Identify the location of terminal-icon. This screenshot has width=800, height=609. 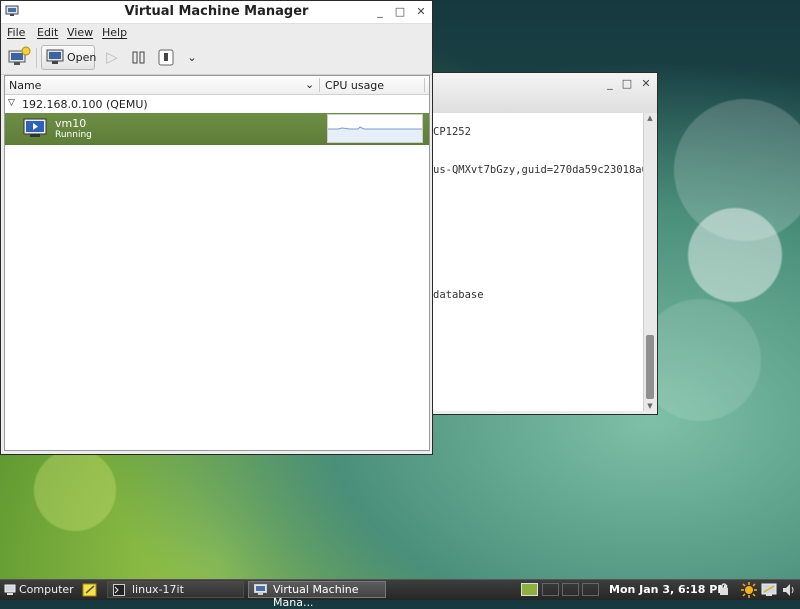
(119, 590).